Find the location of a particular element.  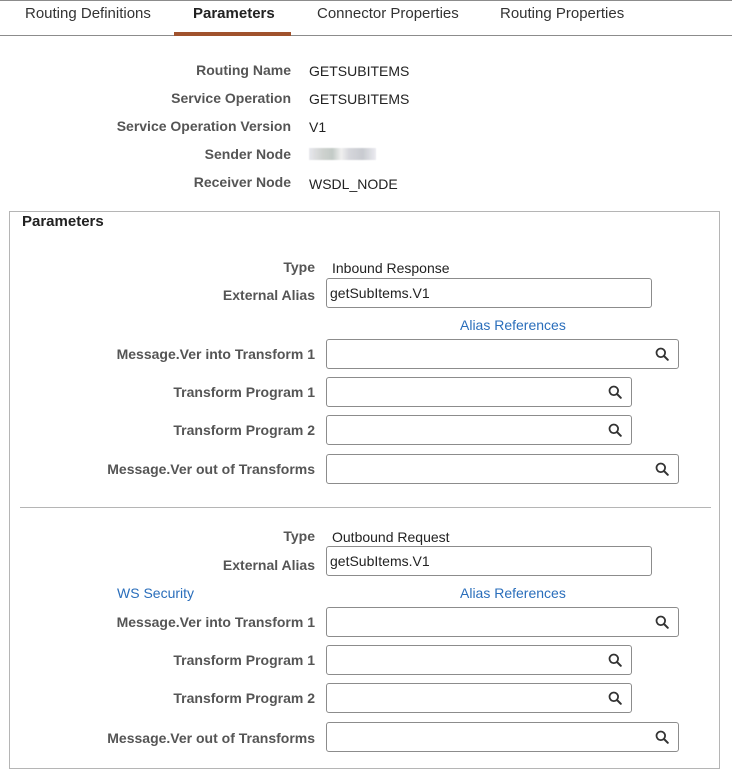

msg-out-of-transforms-label-1: Message.Ver out of Transforms is located at coordinates (211, 469).